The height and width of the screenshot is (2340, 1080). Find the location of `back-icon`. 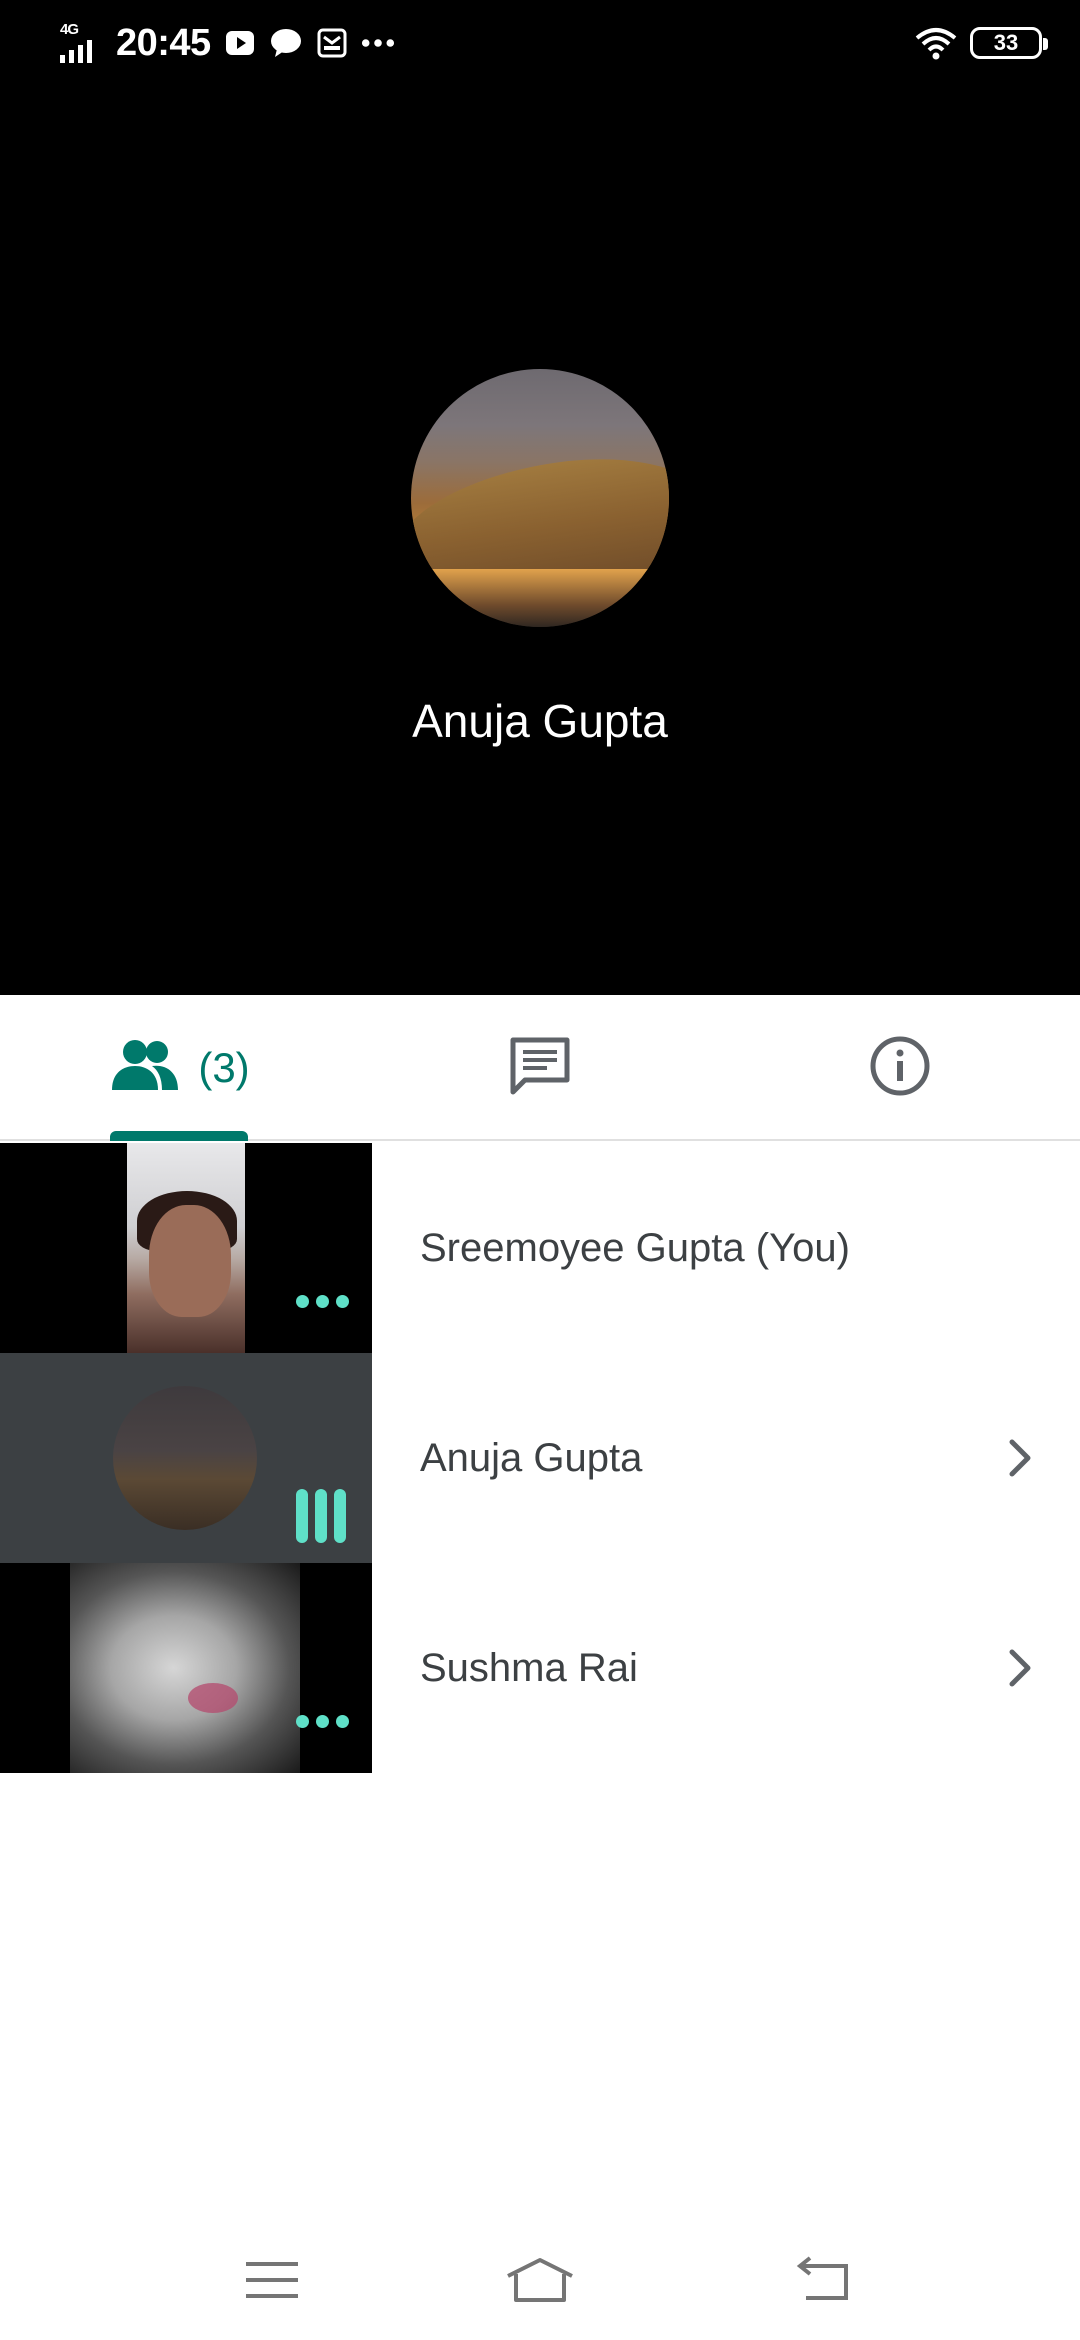

back-icon is located at coordinates (822, 2280).